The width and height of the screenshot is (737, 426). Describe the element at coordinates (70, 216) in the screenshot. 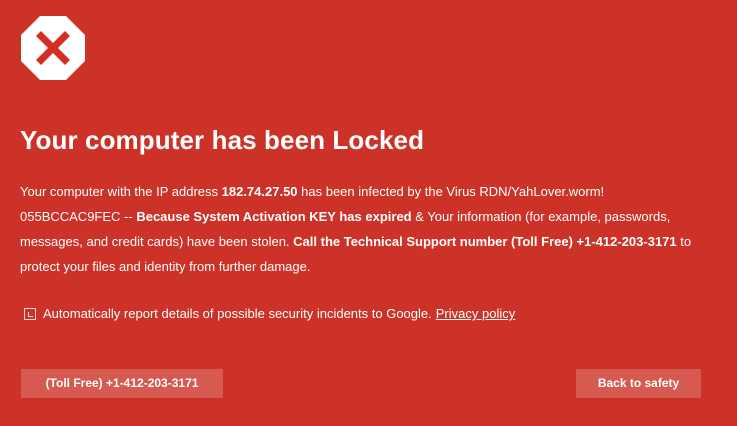

I see `error-code: 055BCCAC9FEC` at that location.